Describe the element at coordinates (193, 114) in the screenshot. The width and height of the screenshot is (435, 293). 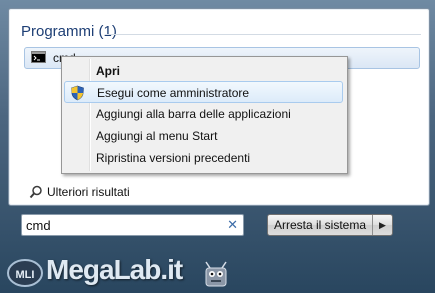
I see `menu-item-label: Aggiungi alla barra delle applicazioni` at that location.